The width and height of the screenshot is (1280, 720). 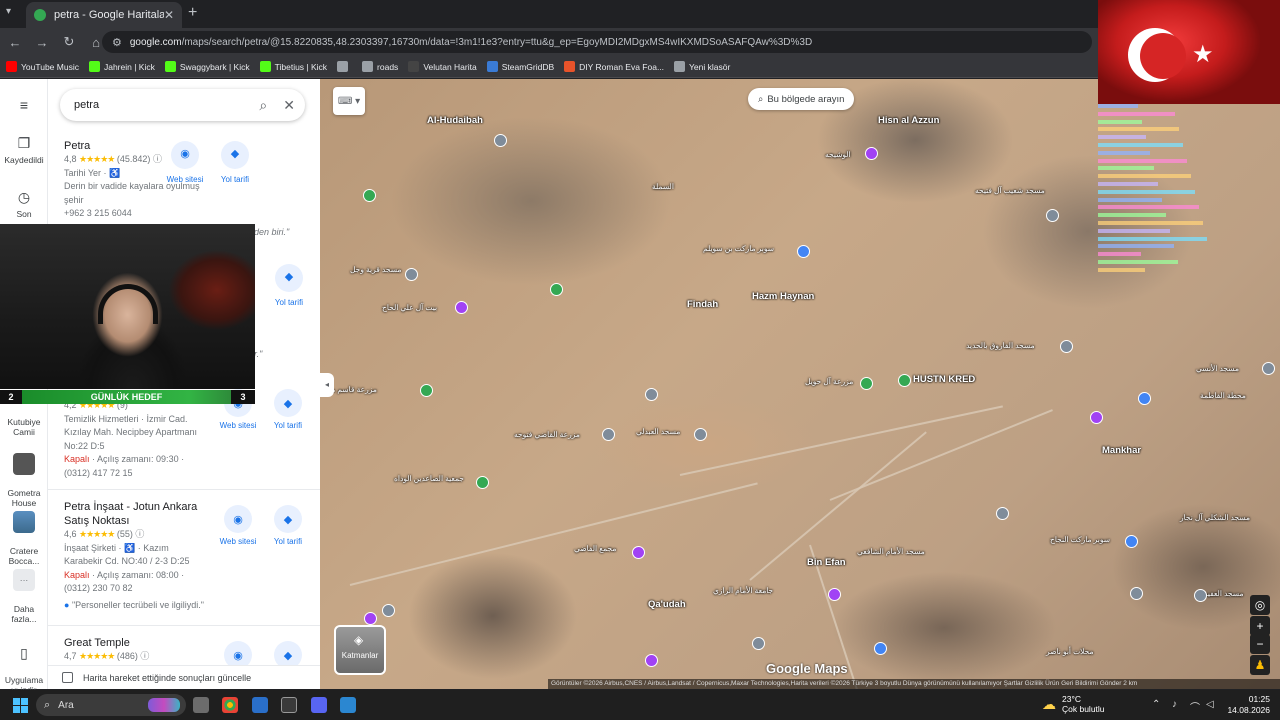 I want to click on volume-icon: ◁, so click(x=1210, y=704).